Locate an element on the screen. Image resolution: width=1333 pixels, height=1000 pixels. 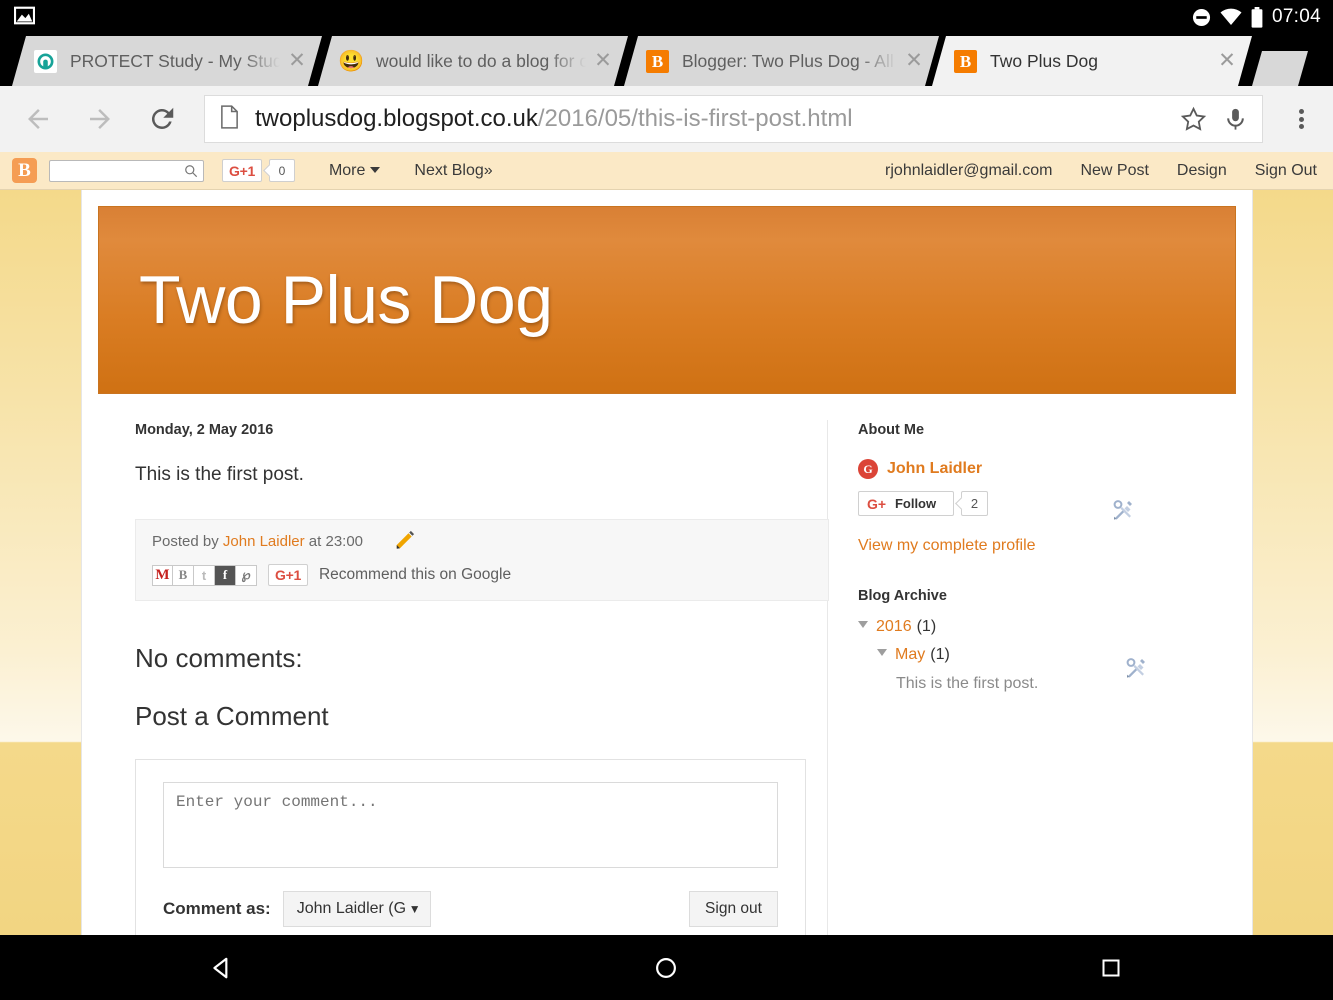
archive-post-title: This is the first post. is located at coordinates (967, 684).